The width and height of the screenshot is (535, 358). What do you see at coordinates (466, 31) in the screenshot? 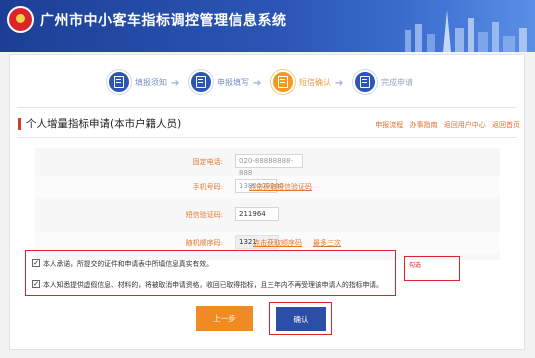
I see `city-skyline-image` at bounding box center [466, 31].